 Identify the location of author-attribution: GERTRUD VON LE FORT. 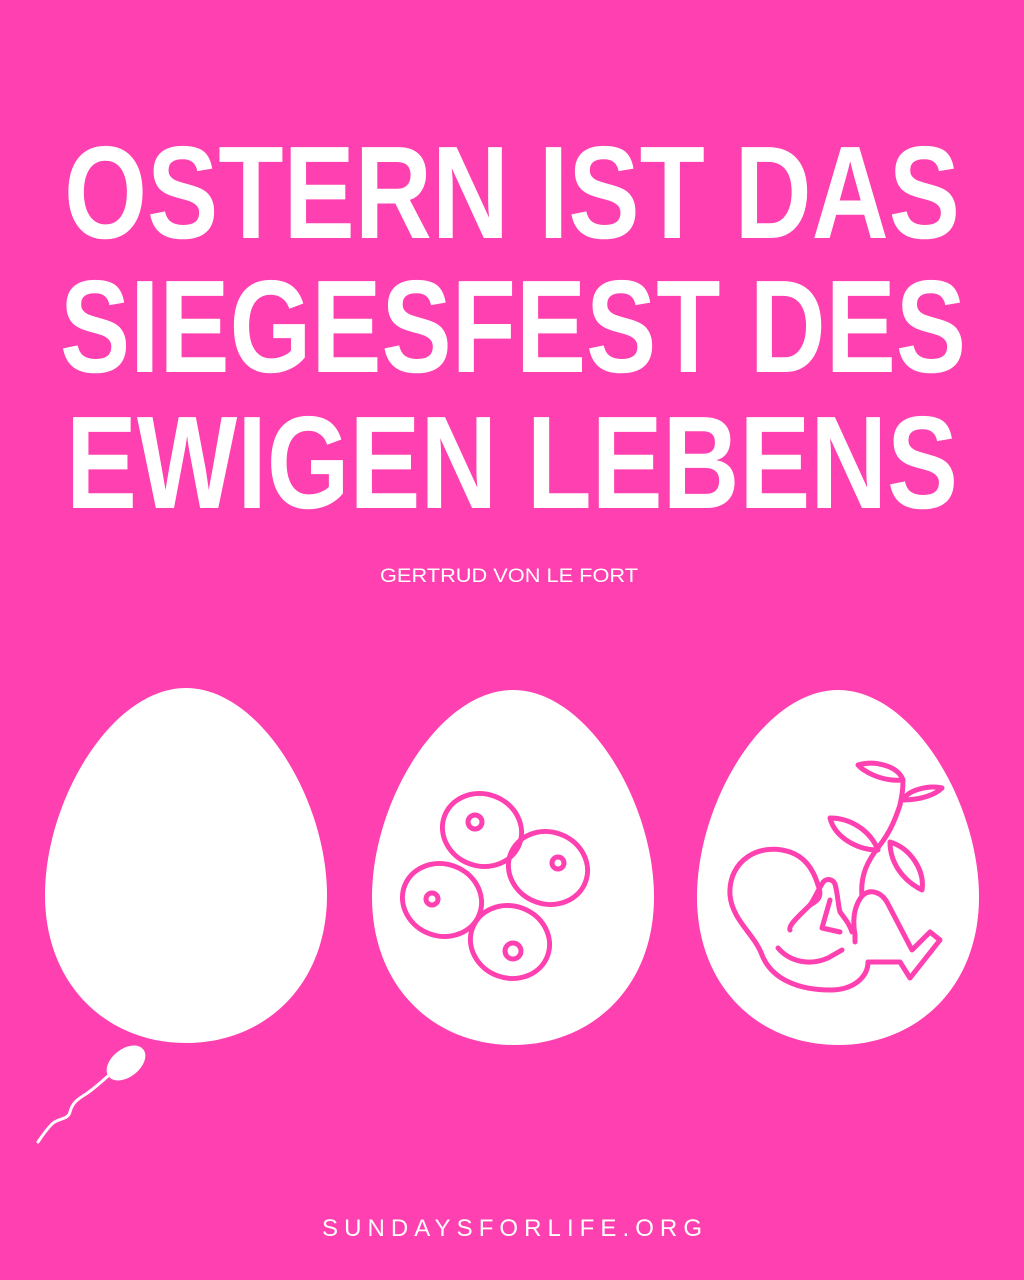
(509, 576).